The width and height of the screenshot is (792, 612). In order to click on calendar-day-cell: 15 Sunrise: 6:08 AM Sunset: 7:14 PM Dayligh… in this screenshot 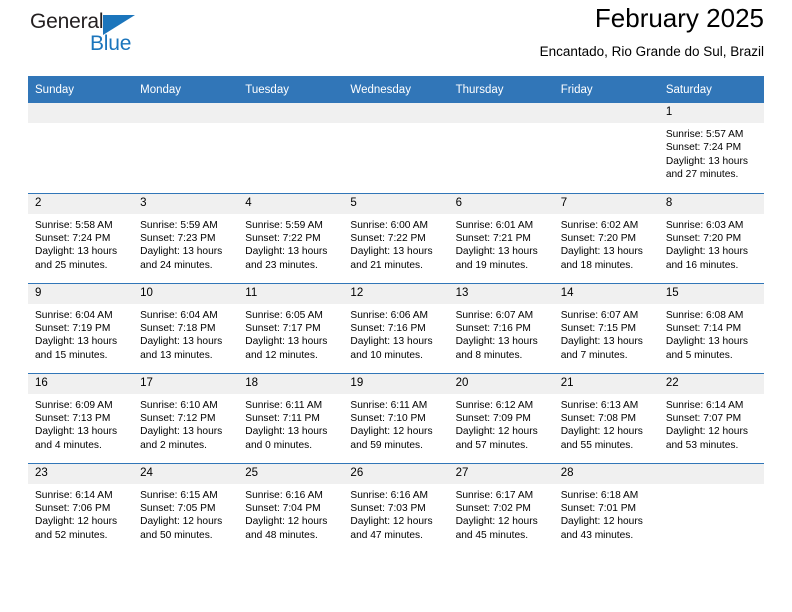, I will do `click(711, 327)`.